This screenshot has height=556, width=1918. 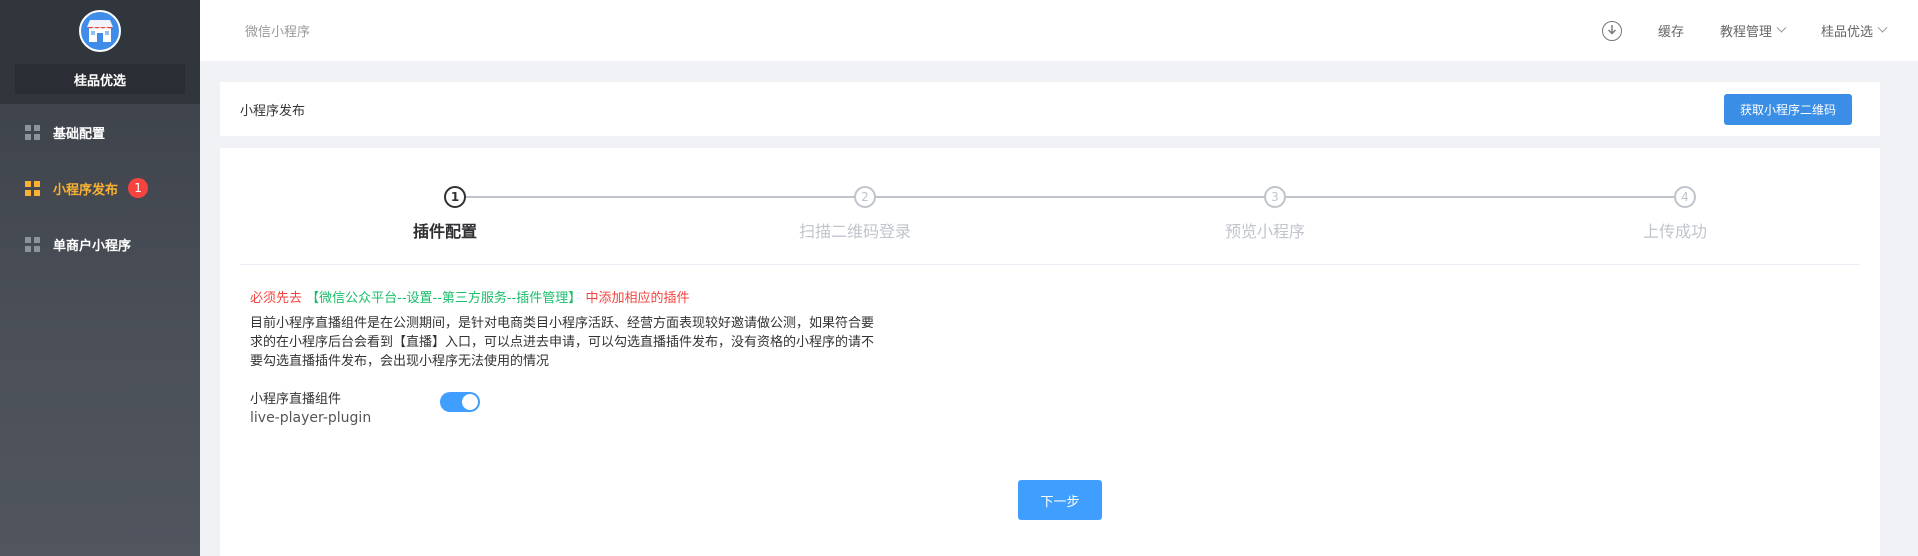 I want to click on store-logo-icon, so click(x=100, y=31).